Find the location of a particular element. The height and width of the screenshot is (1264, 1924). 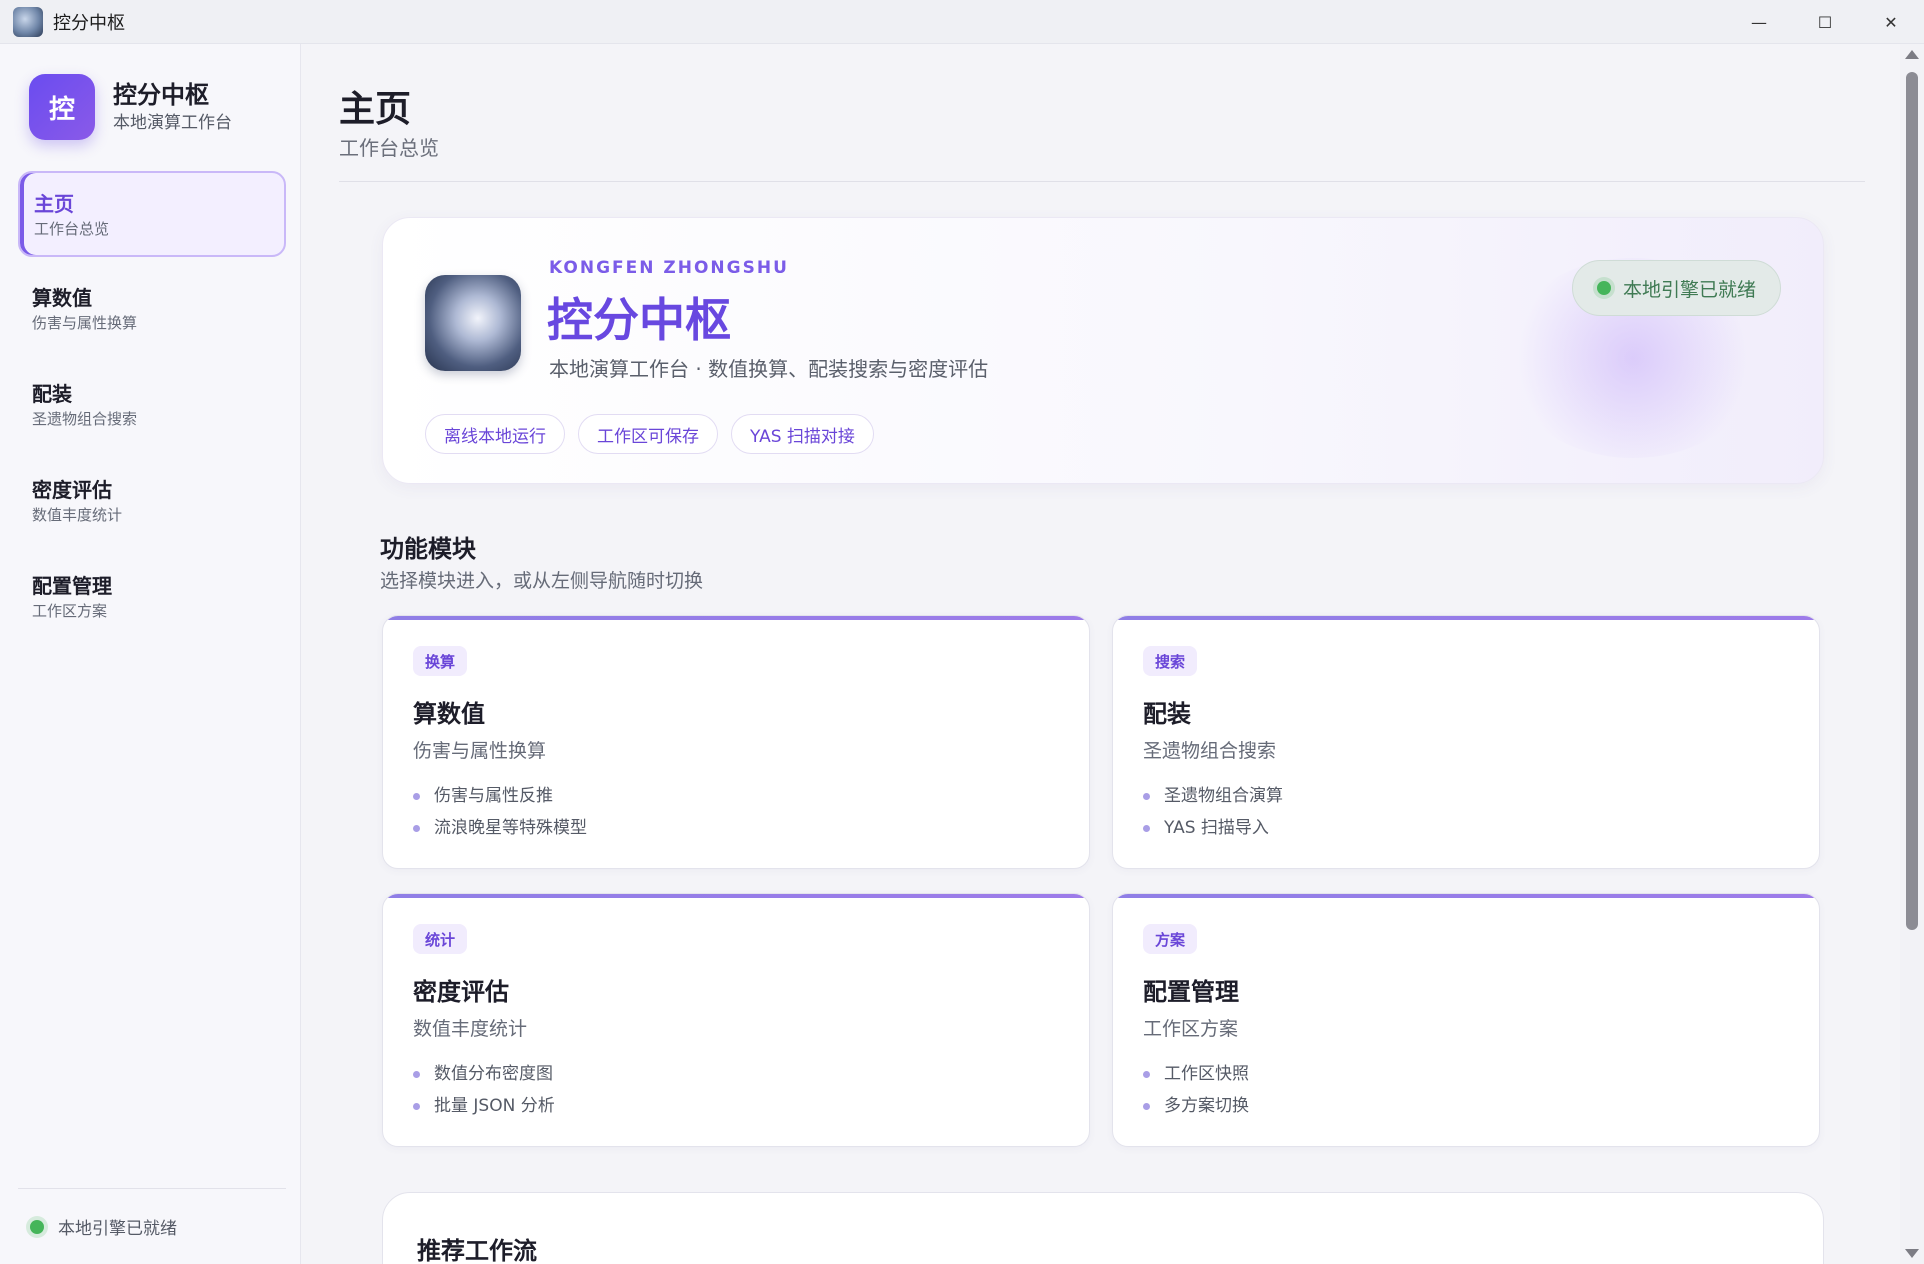

title-bar: 控分中枢 — ☐ ✕ is located at coordinates (962, 22).